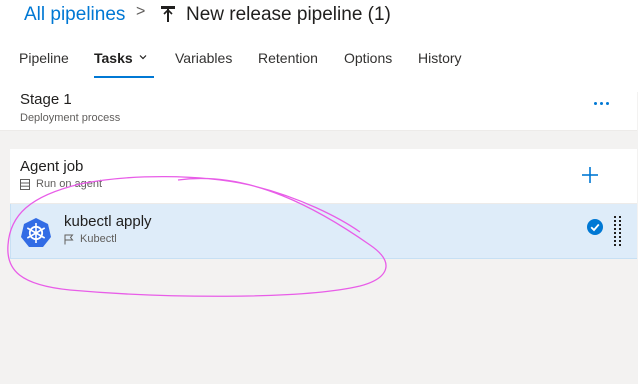 Image resolution: width=638 pixels, height=384 pixels. Describe the element at coordinates (70, 118) in the screenshot. I see `stage-subtitle: Deployment process` at that location.